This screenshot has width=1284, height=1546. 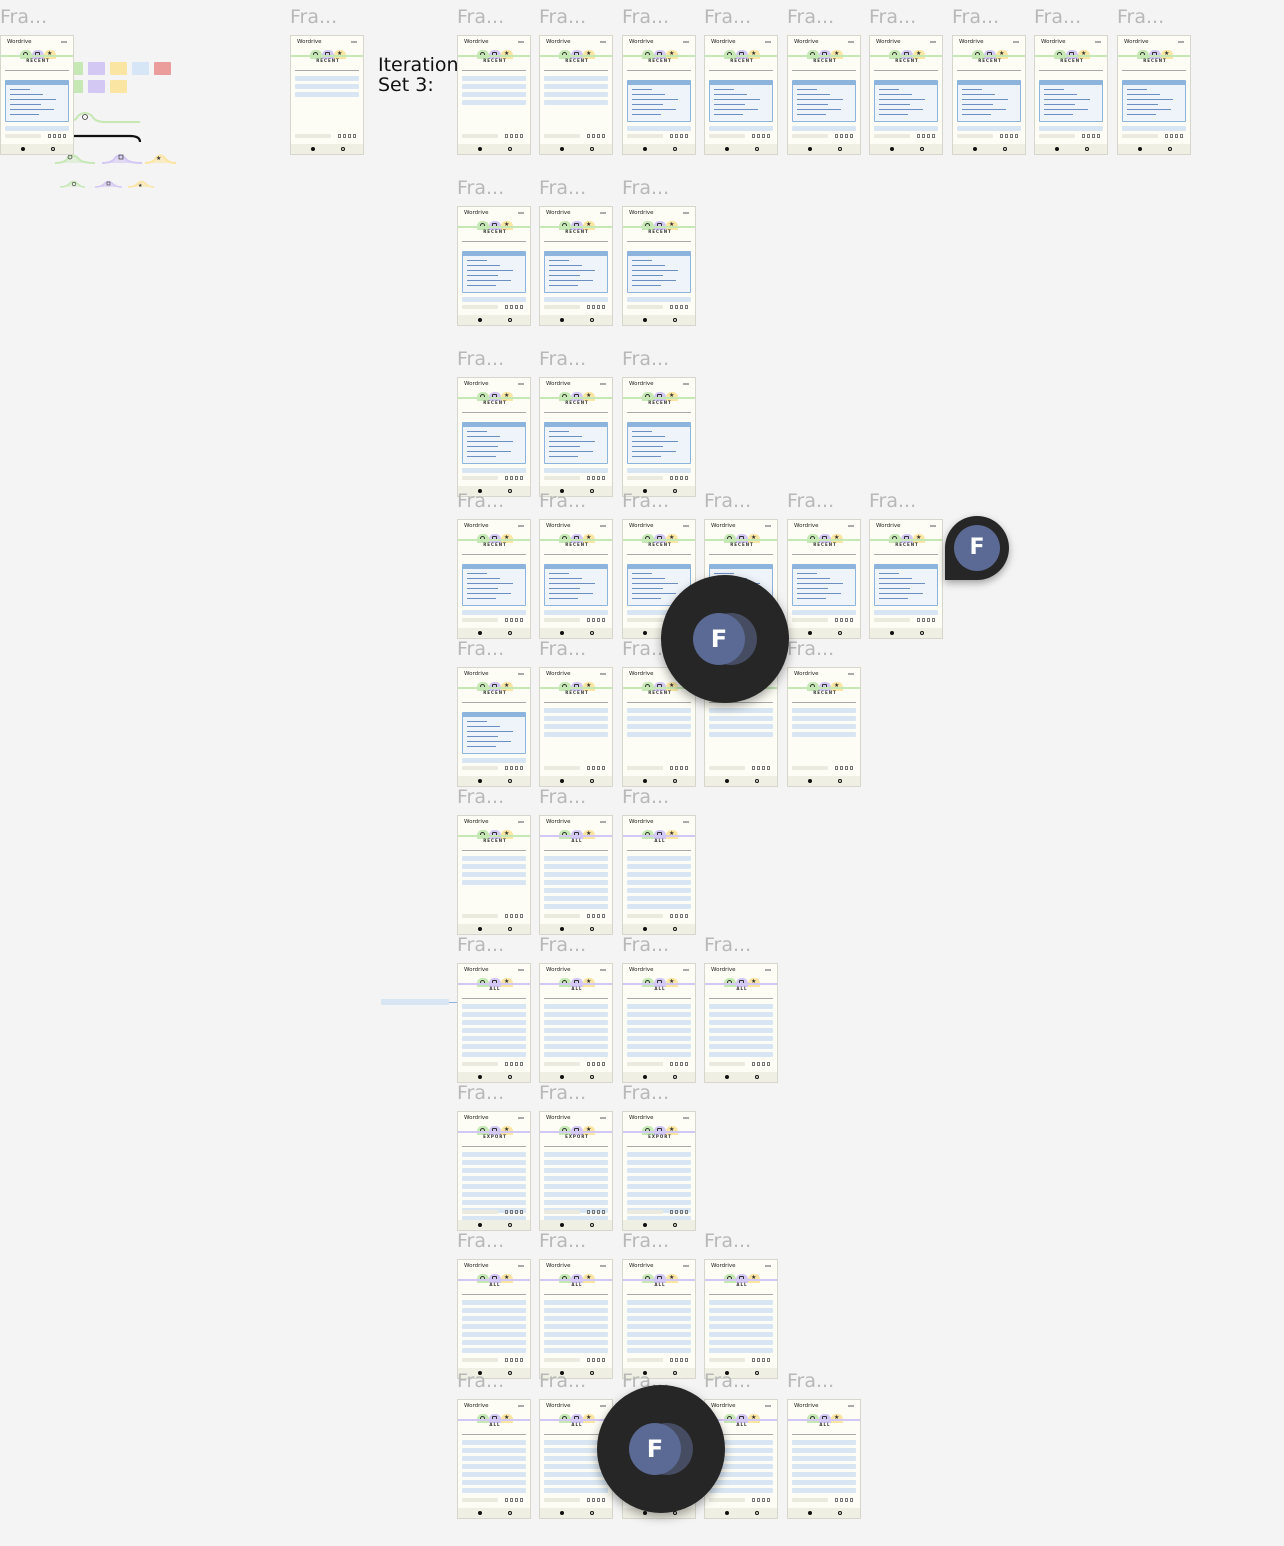 What do you see at coordinates (576, 1319) in the screenshot?
I see `phone-frame: Wordrive★ALL` at bounding box center [576, 1319].